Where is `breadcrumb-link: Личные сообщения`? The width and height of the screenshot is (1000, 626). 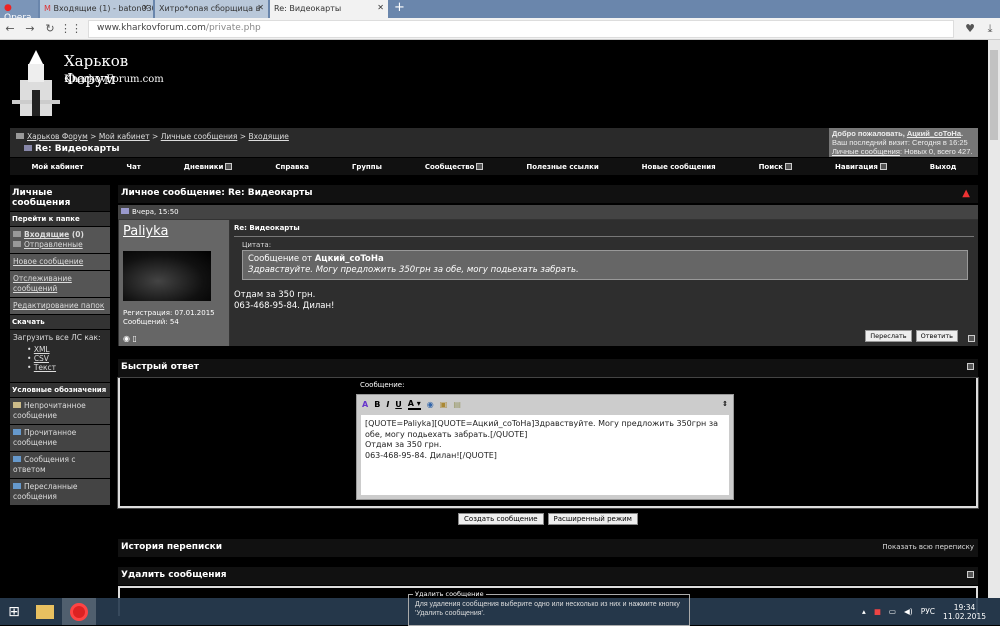 breadcrumb-link: Личные сообщения is located at coordinates (199, 136).